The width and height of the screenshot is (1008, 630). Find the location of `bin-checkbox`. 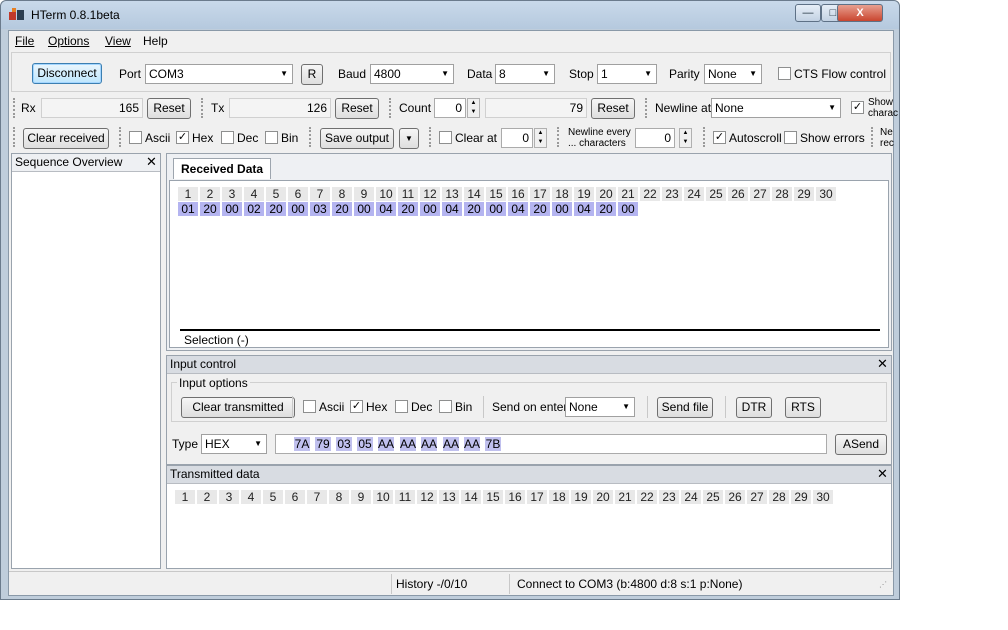

bin-checkbox is located at coordinates (271, 137).